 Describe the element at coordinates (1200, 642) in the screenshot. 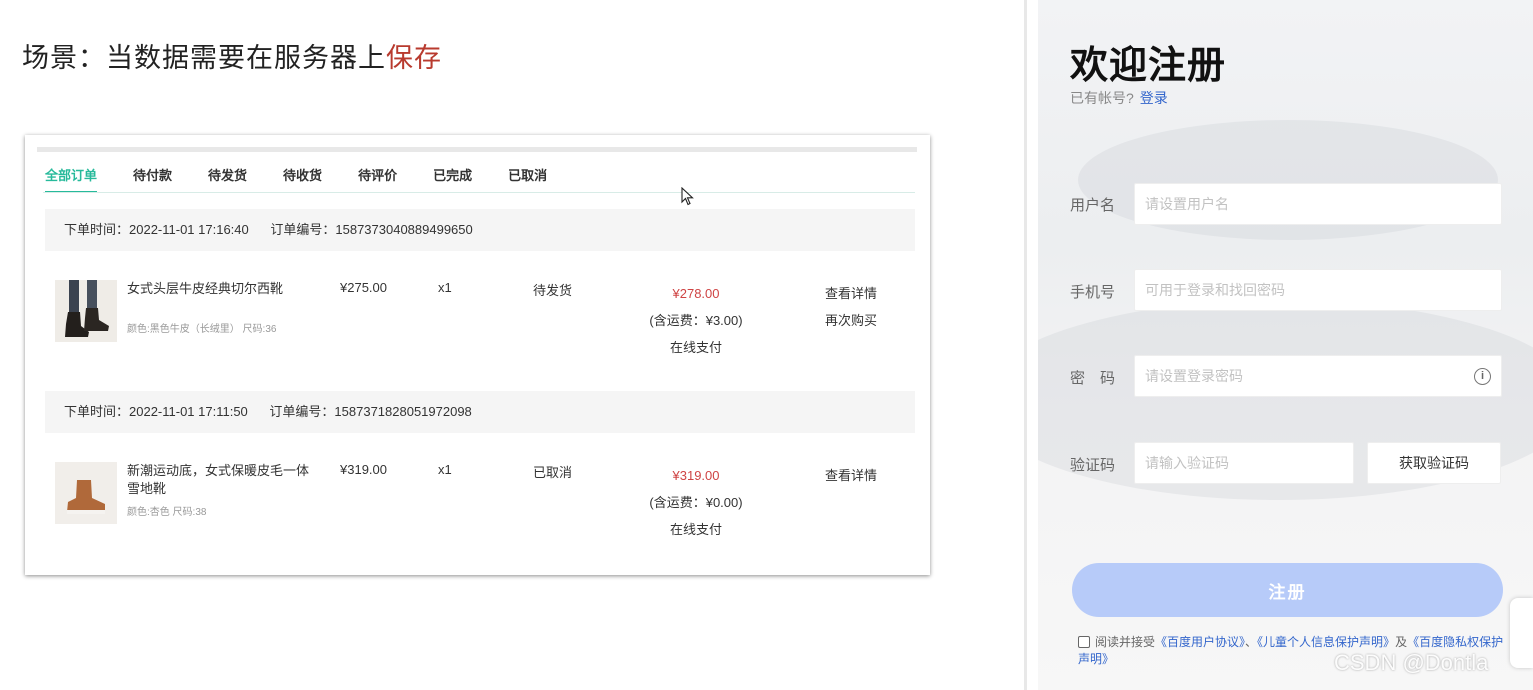

I see `user-agreement-link: 《百度用户协议》` at that location.